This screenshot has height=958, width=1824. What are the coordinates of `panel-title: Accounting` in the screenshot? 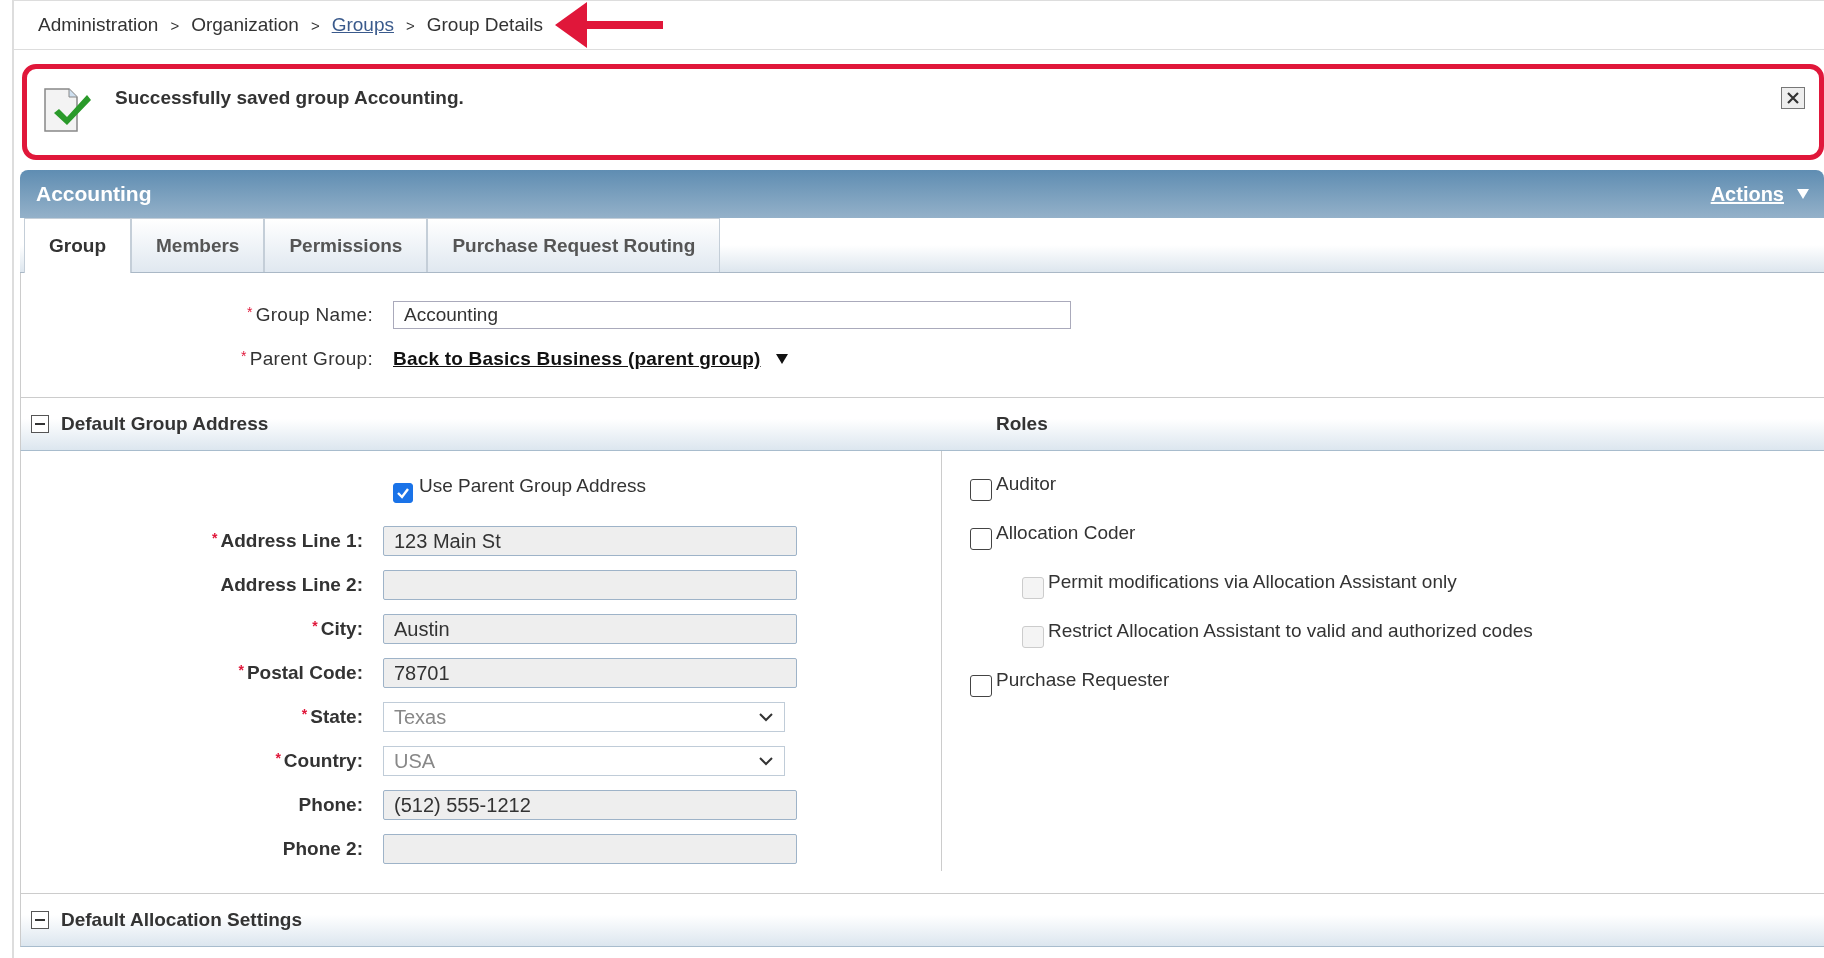 It's located at (94, 194).